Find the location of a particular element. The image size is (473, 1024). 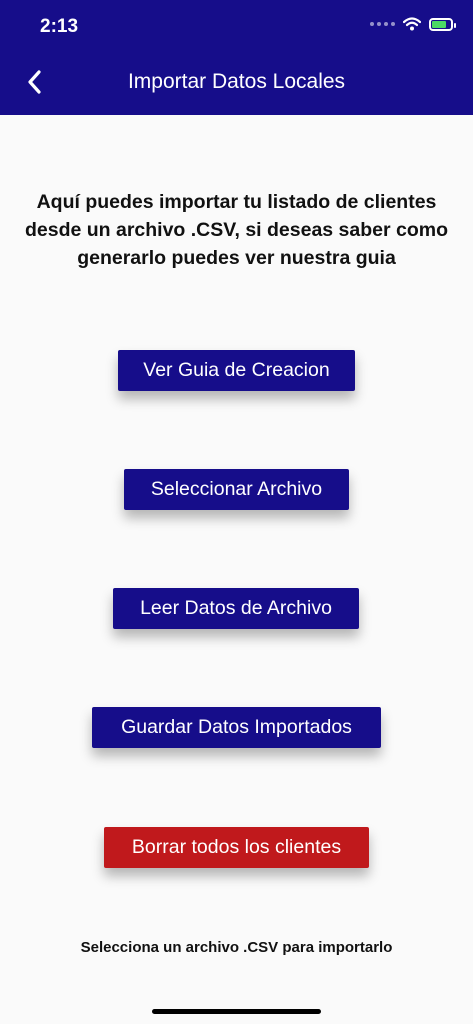

status-time: 2:13 is located at coordinates (59, 26).